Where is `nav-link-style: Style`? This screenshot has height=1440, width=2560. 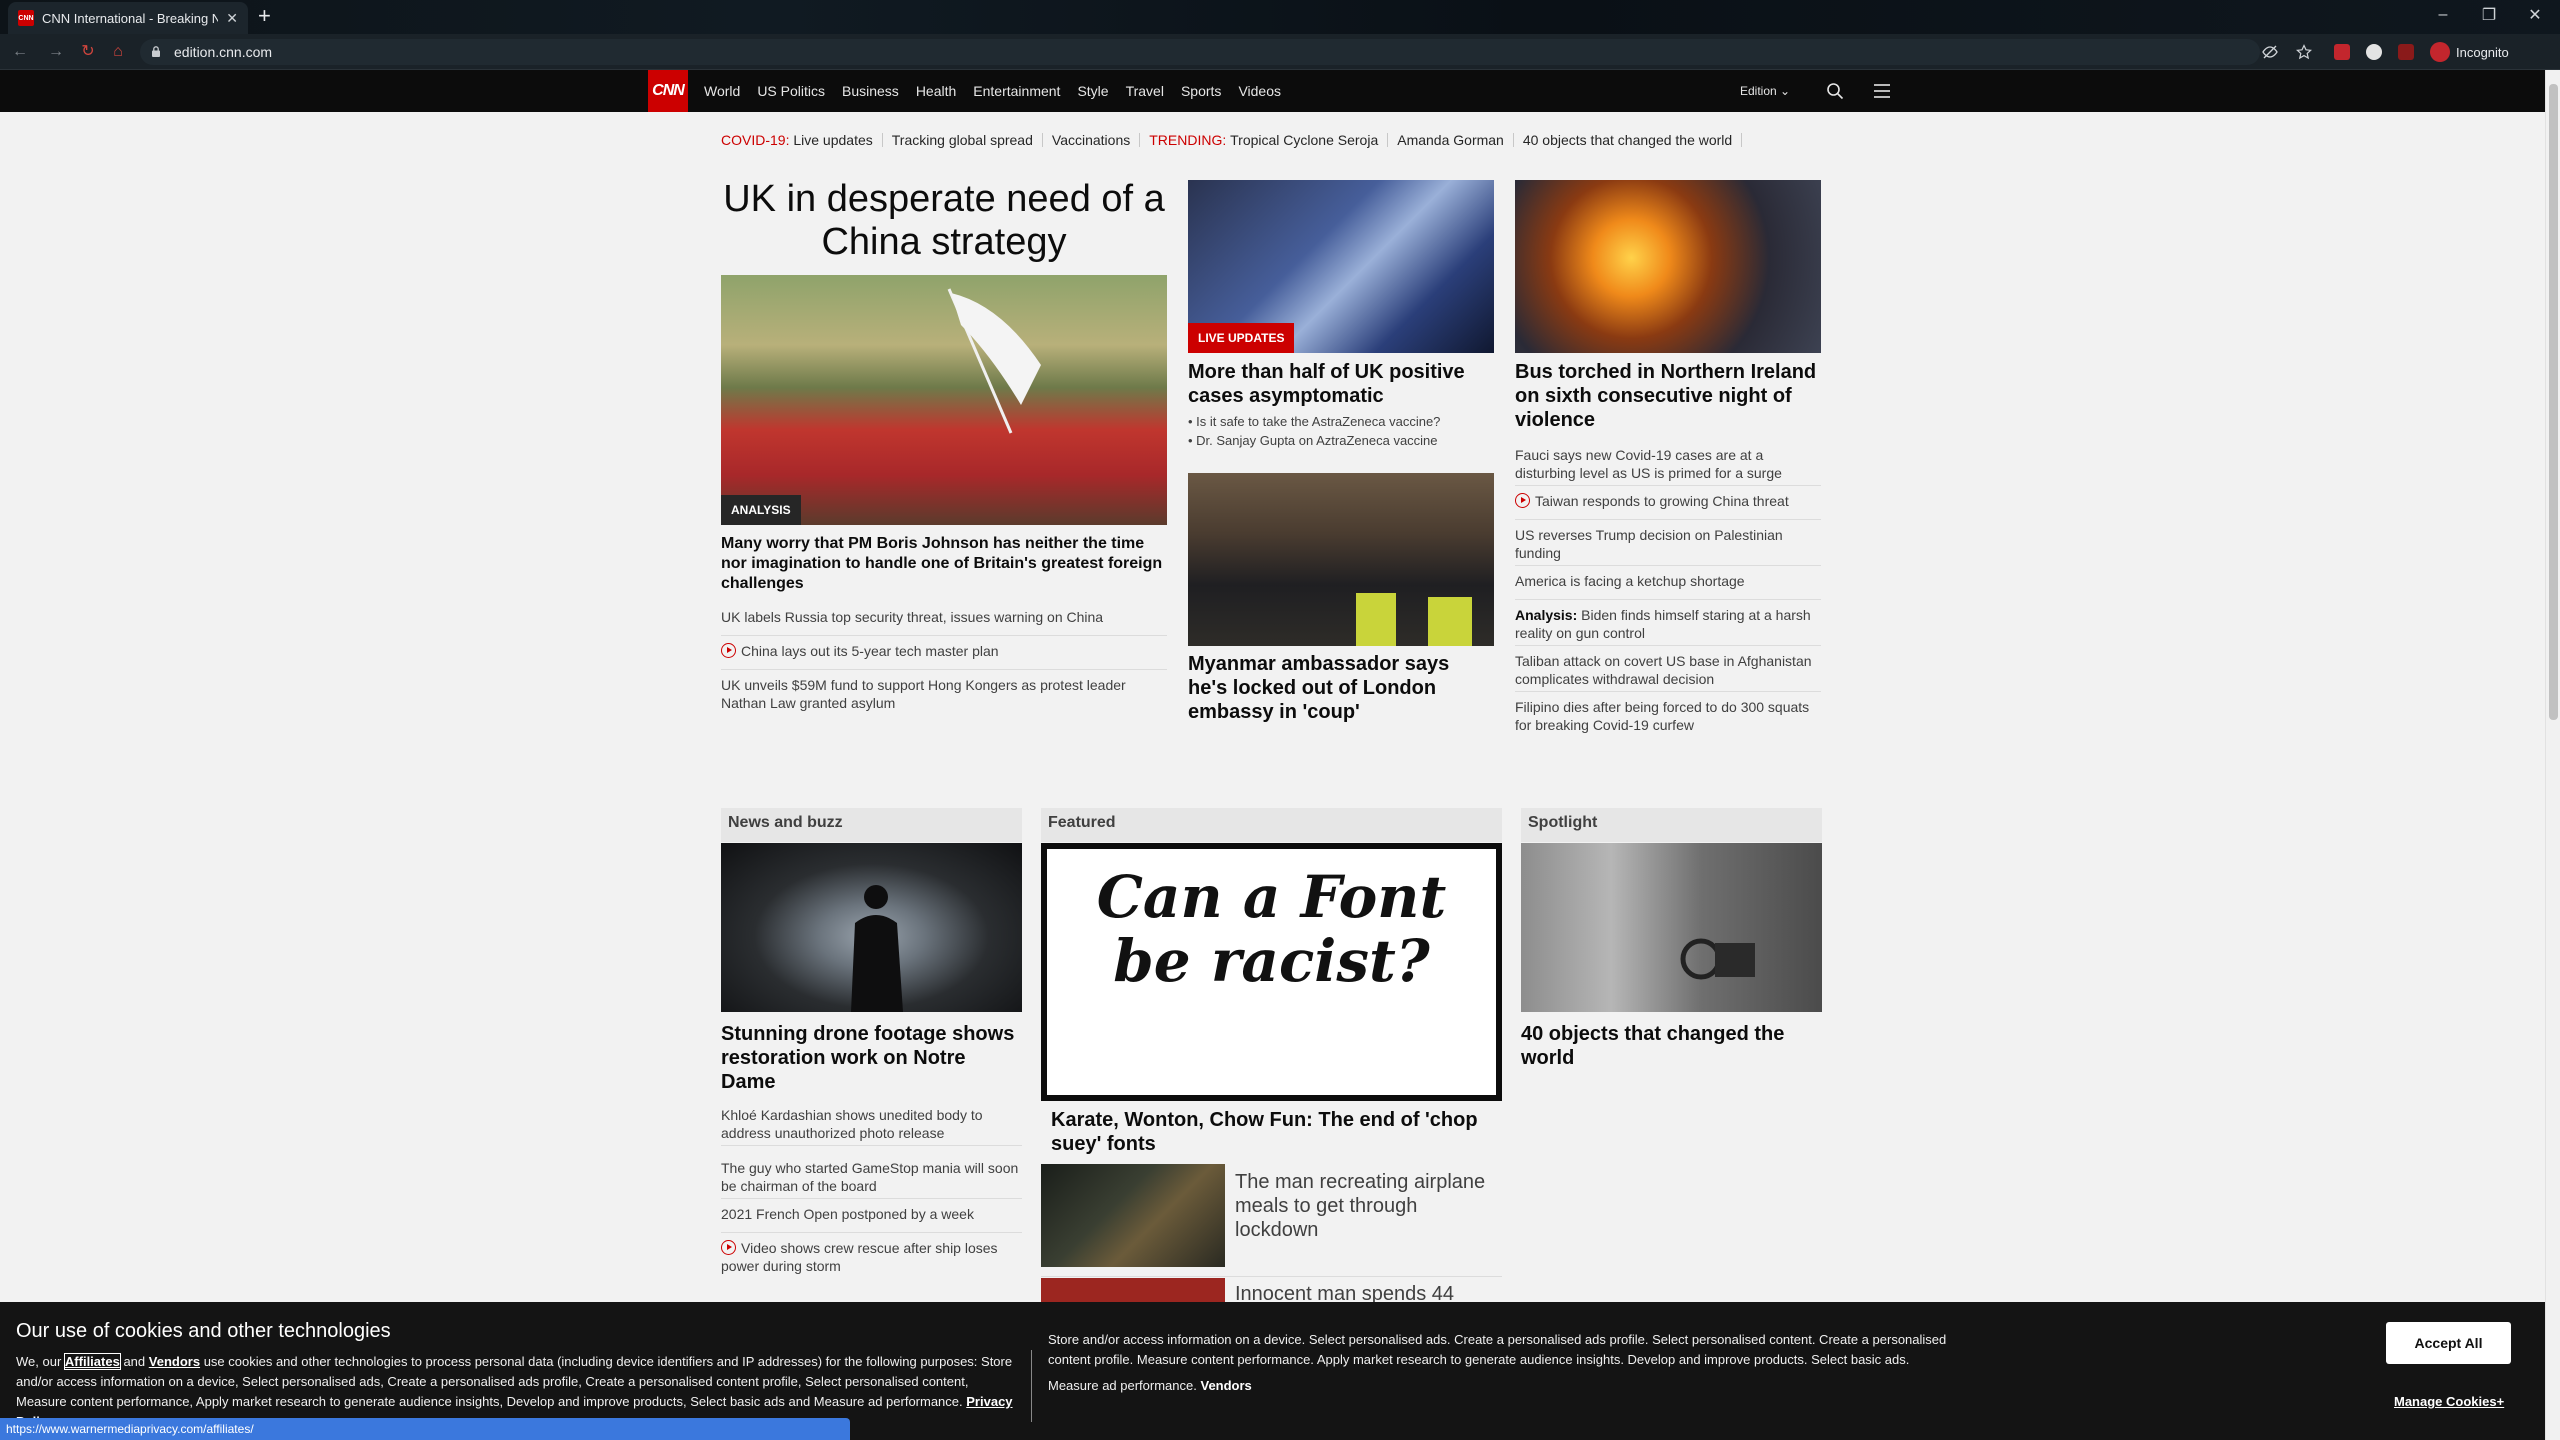
nav-link-style: Style is located at coordinates (1092, 91).